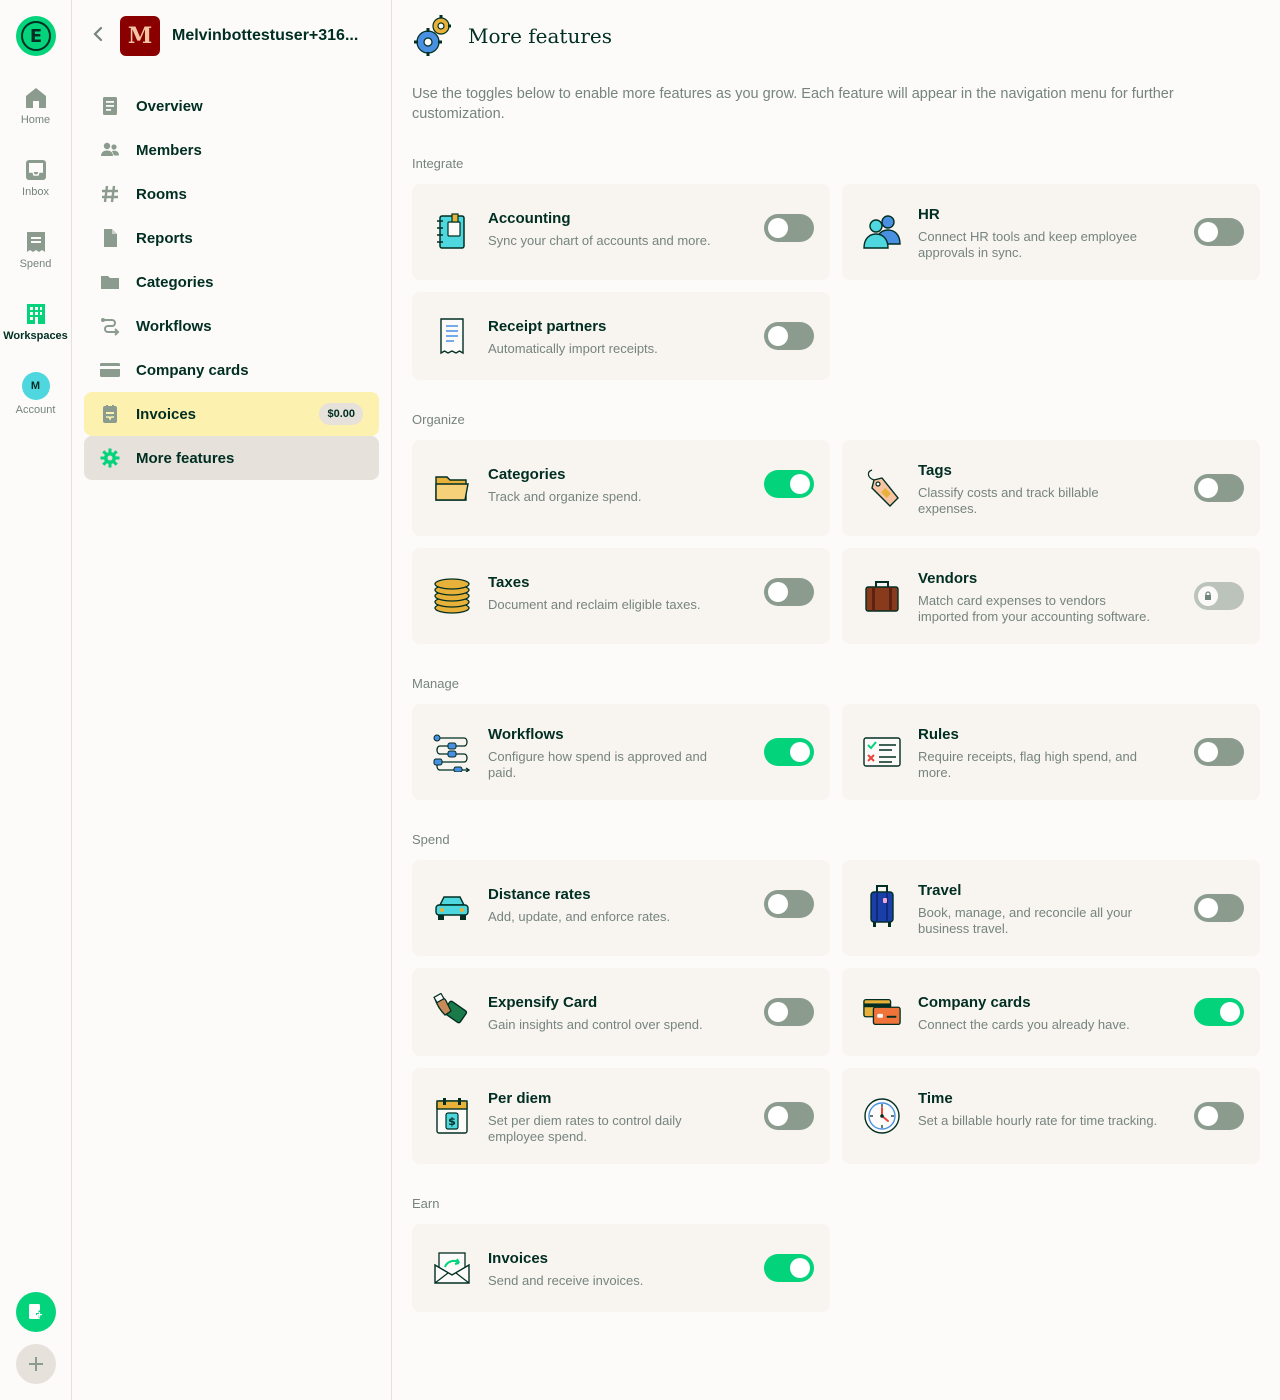  Describe the element at coordinates (789, 336) in the screenshot. I see `receipt-partners-toggle` at that location.